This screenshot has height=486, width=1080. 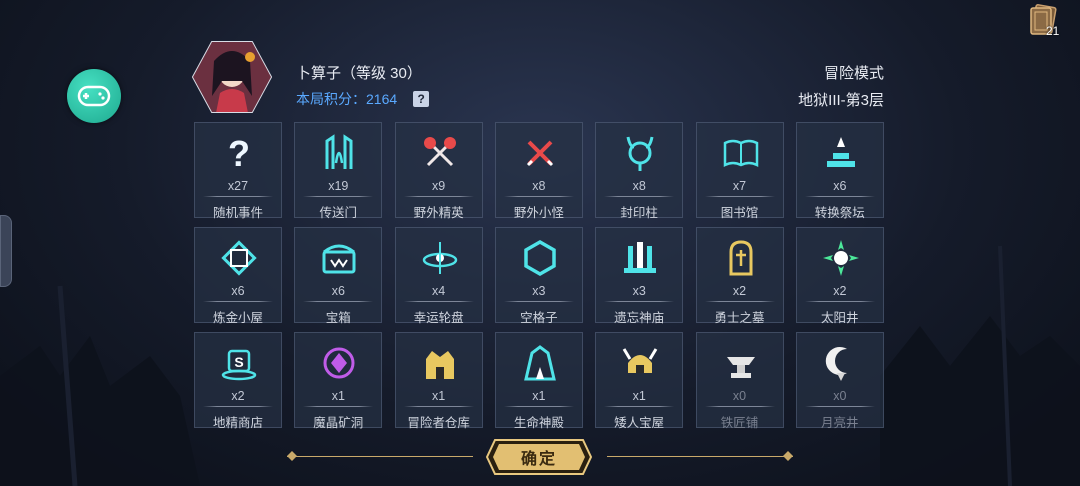 What do you see at coordinates (338, 213) in the screenshot?
I see `cell-name: 传送门` at bounding box center [338, 213].